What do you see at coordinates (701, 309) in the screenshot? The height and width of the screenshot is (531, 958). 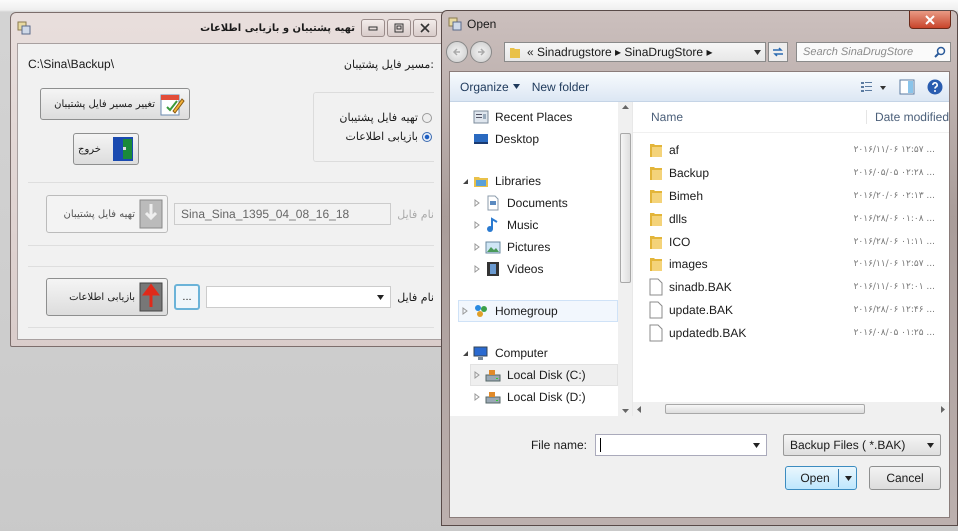 I see `file-name: update.BAK` at bounding box center [701, 309].